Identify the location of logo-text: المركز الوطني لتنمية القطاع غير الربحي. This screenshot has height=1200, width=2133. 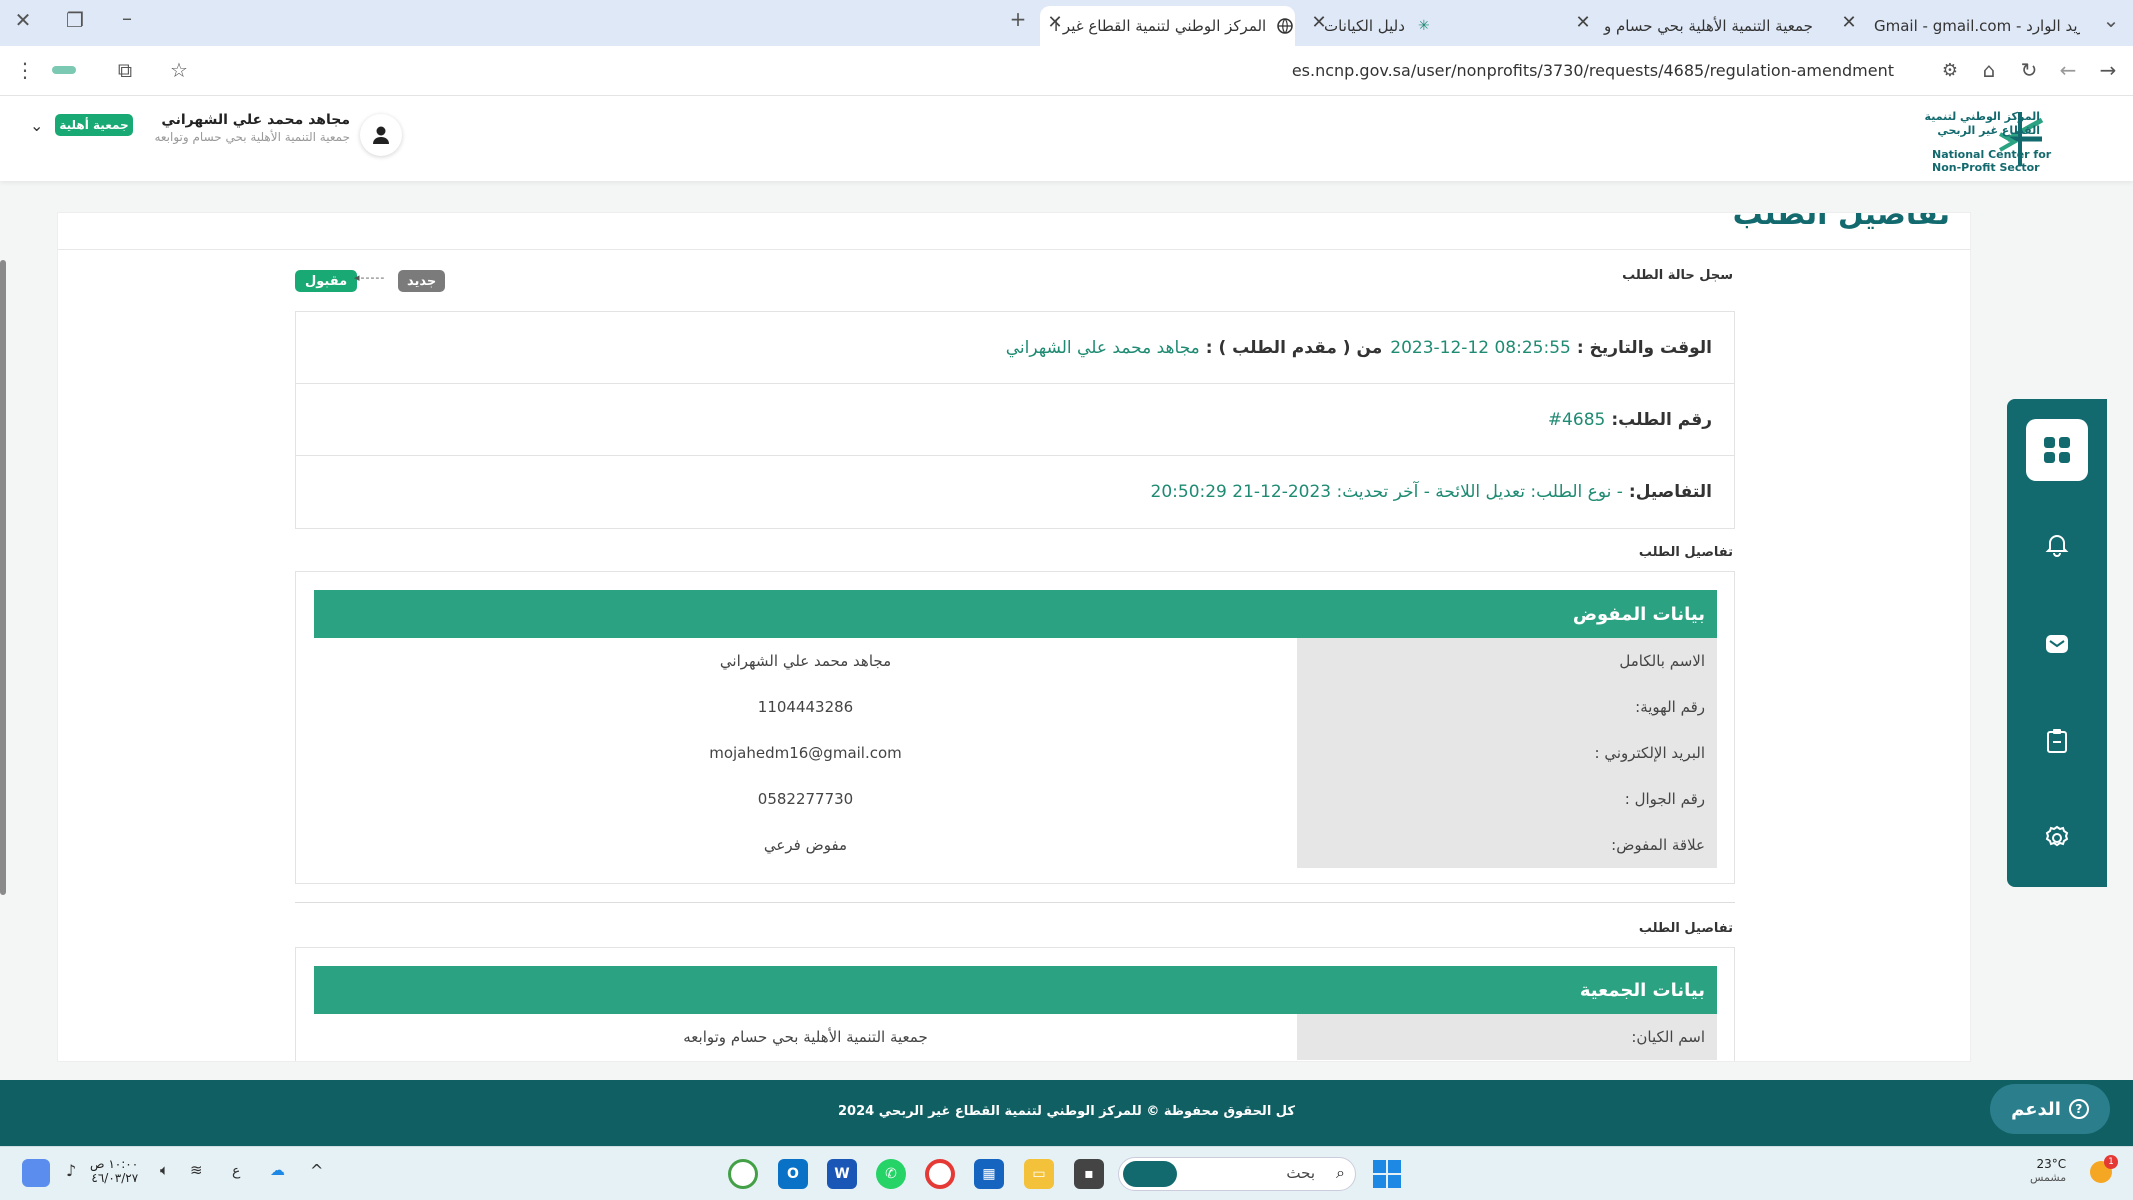
(1982, 123).